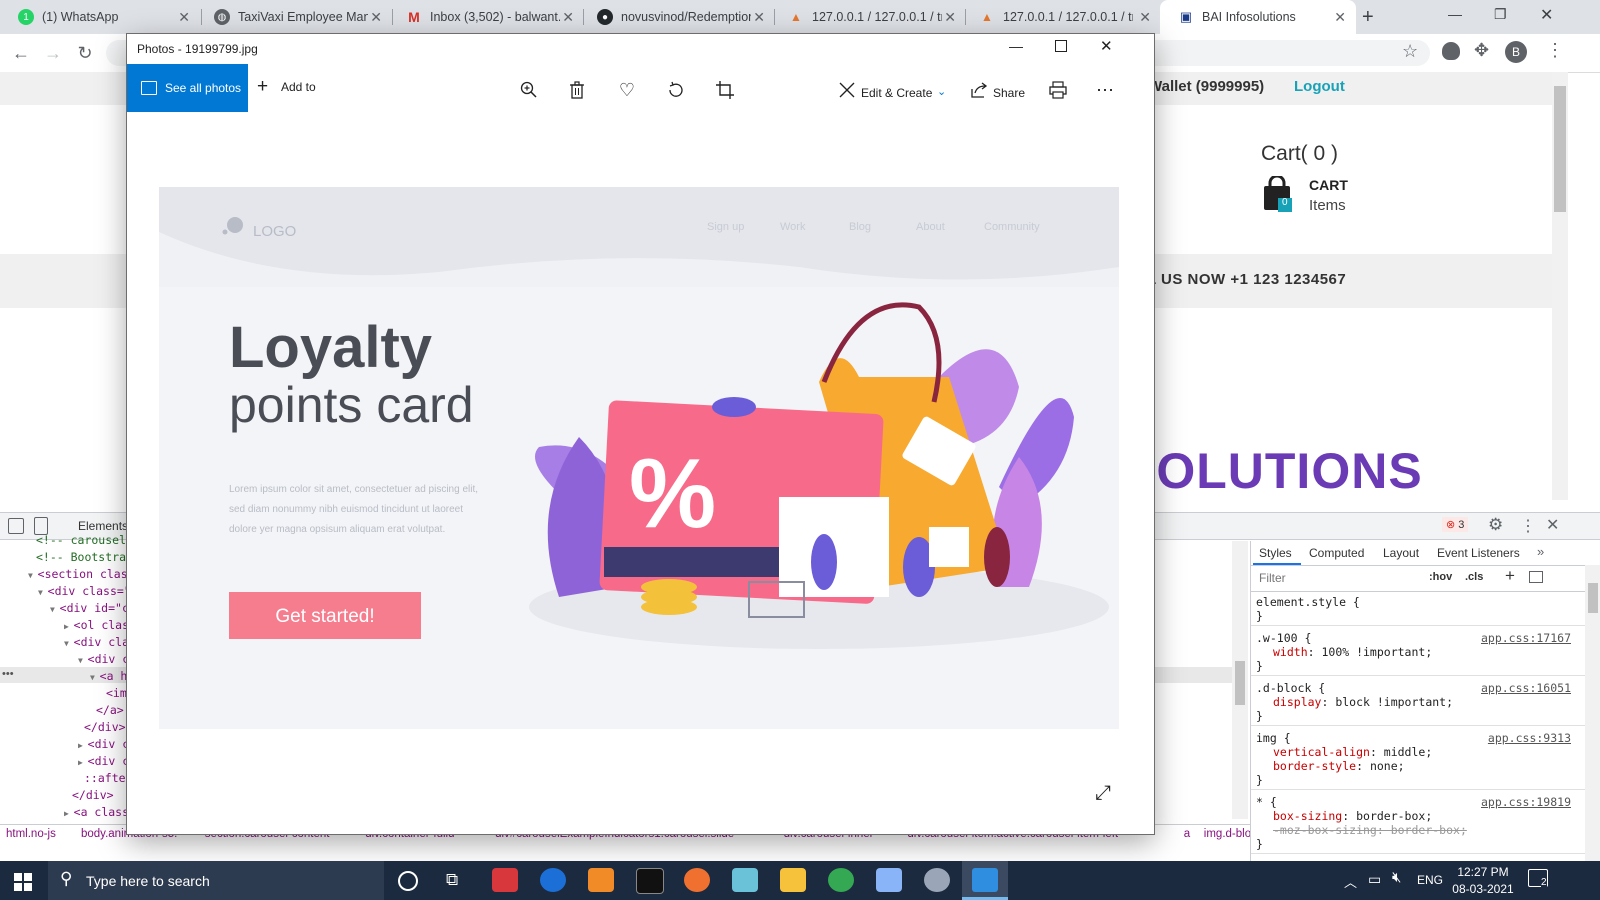 The image size is (1600, 900). I want to click on css-declaration: border-style: none;, so click(1339, 766).